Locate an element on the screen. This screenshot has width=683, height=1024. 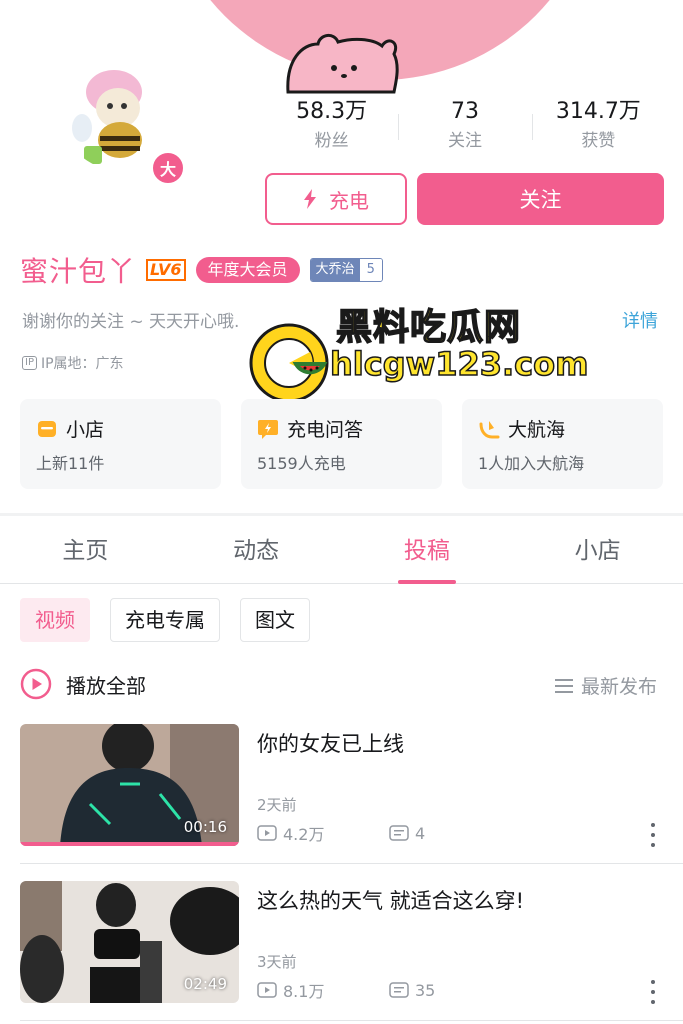
comment-count: 4 is located at coordinates (407, 833).